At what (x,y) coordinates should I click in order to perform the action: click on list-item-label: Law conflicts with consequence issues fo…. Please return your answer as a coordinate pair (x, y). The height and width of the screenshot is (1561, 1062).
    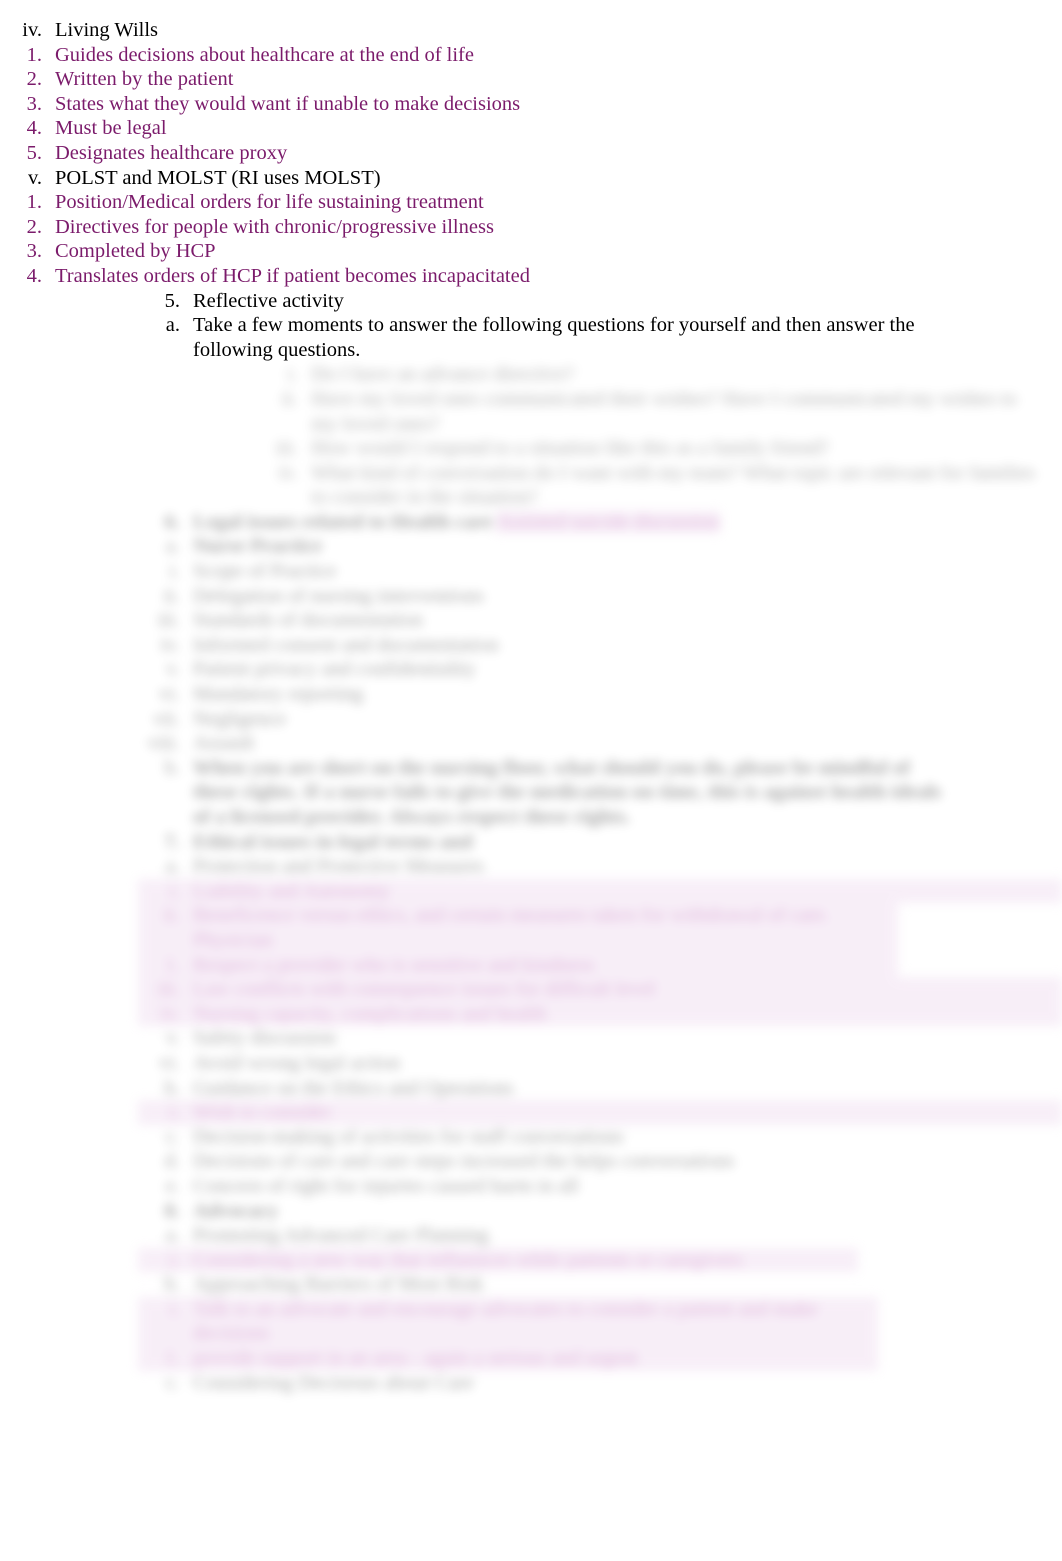
    Looking at the image, I should click on (600, 989).